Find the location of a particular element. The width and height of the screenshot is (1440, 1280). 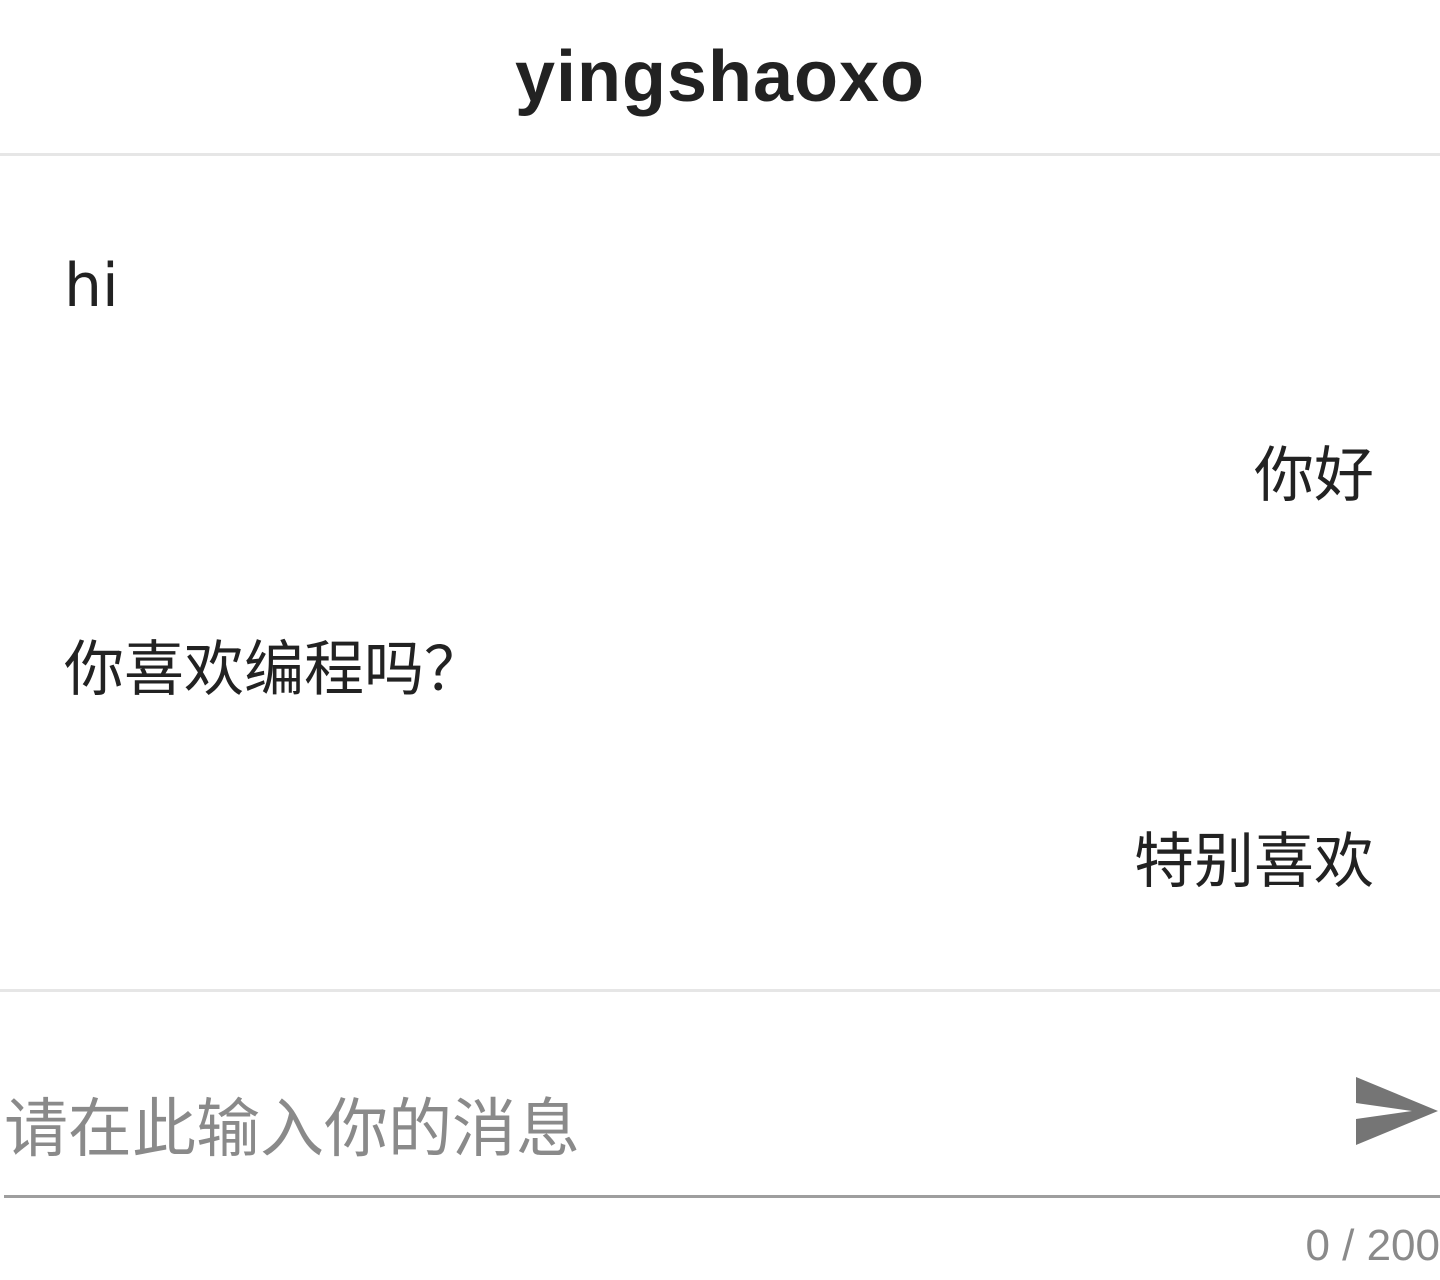

message-outgoing: 你好 is located at coordinates (1314, 476).